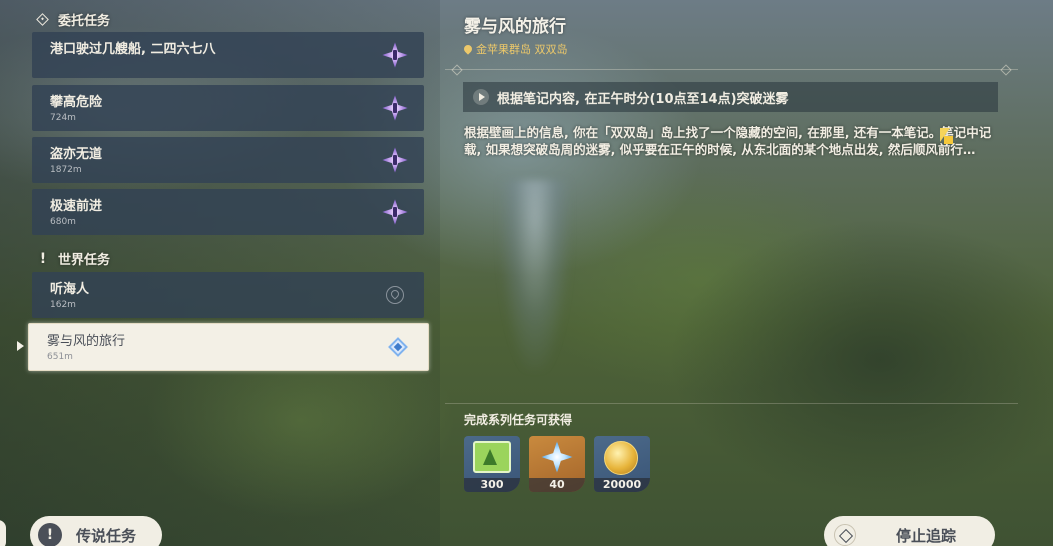  I want to click on play-icon, so click(481, 97).